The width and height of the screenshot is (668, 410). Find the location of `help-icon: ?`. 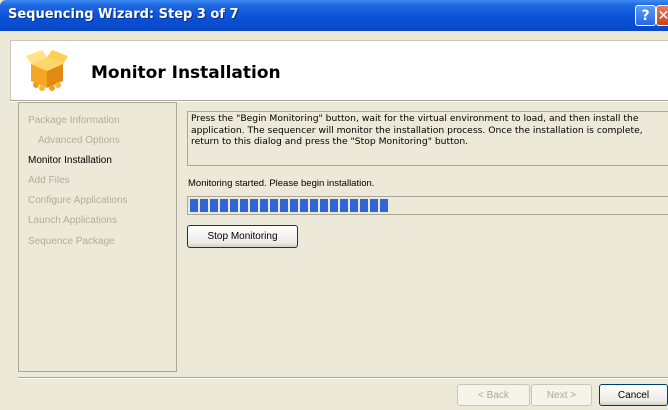

help-icon: ? is located at coordinates (645, 15).